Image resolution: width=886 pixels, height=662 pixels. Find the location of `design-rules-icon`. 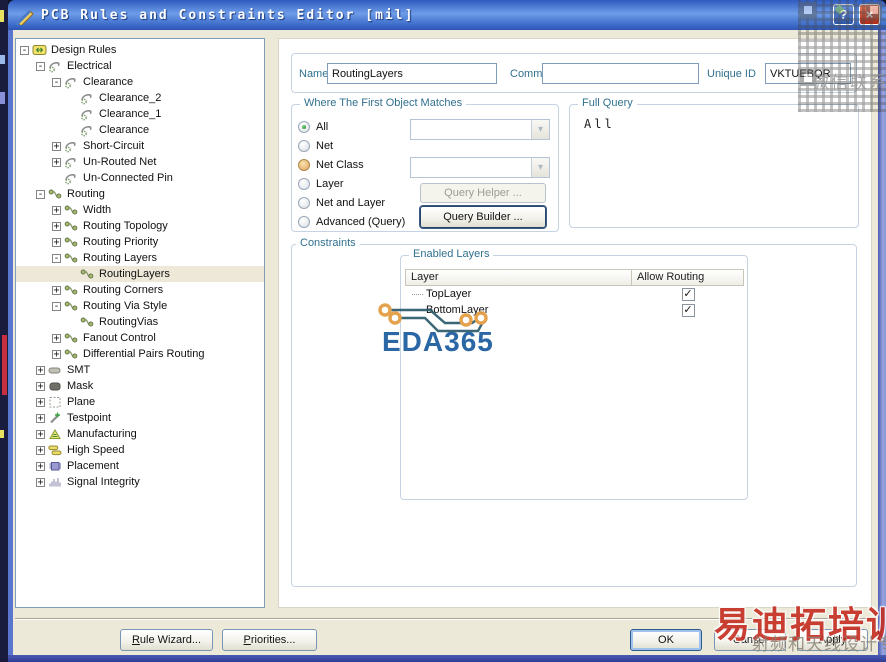

design-rules-icon is located at coordinates (40, 50).